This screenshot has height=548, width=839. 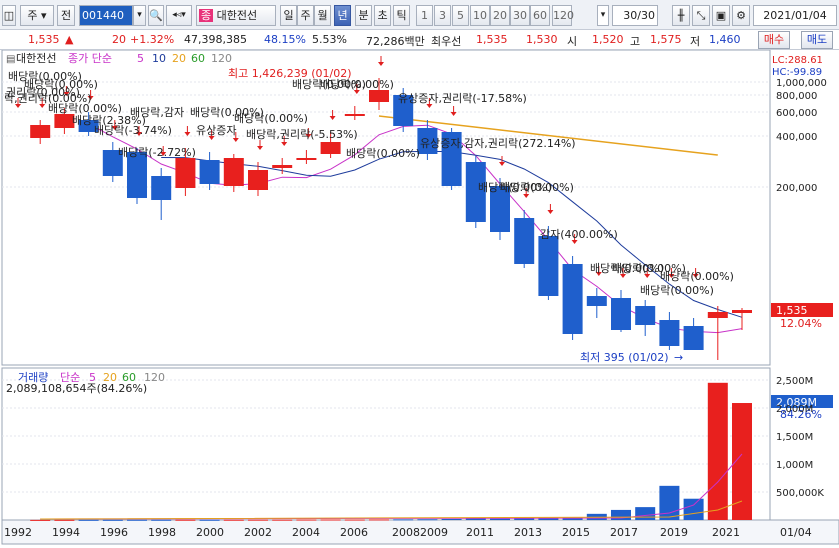 What do you see at coordinates (288, 15) in the screenshot?
I see `period-button: 일` at bounding box center [288, 15].